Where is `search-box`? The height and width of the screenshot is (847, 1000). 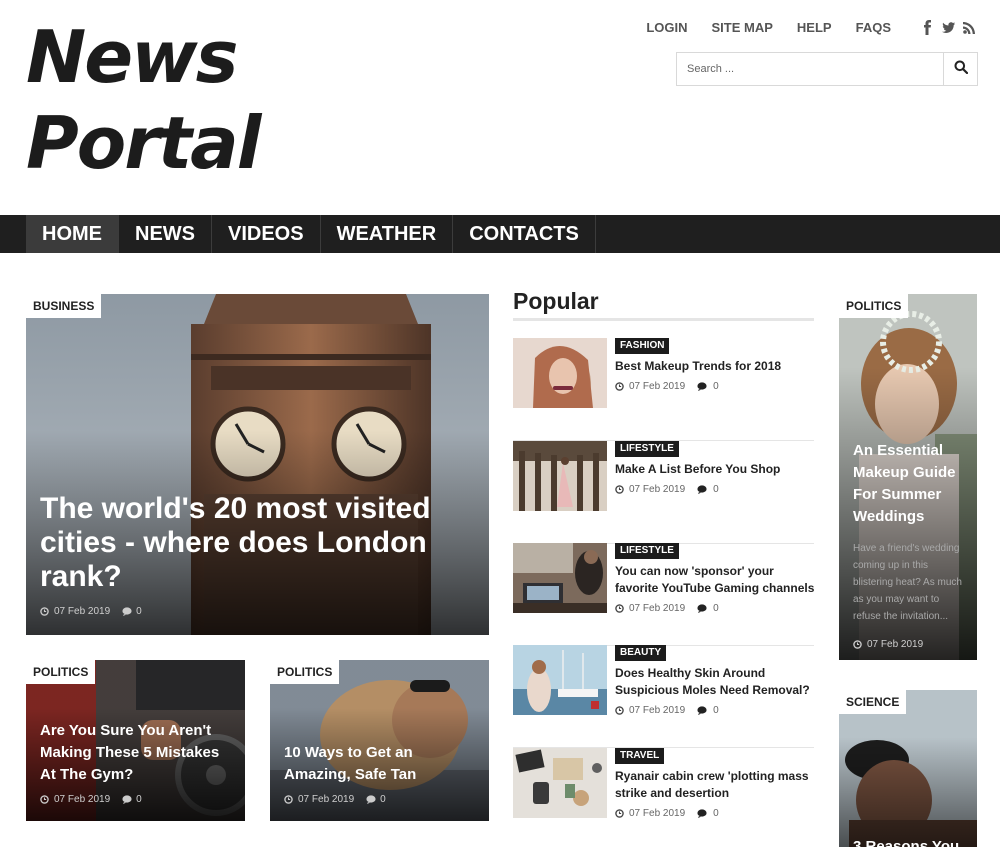
search-box is located at coordinates (827, 69).